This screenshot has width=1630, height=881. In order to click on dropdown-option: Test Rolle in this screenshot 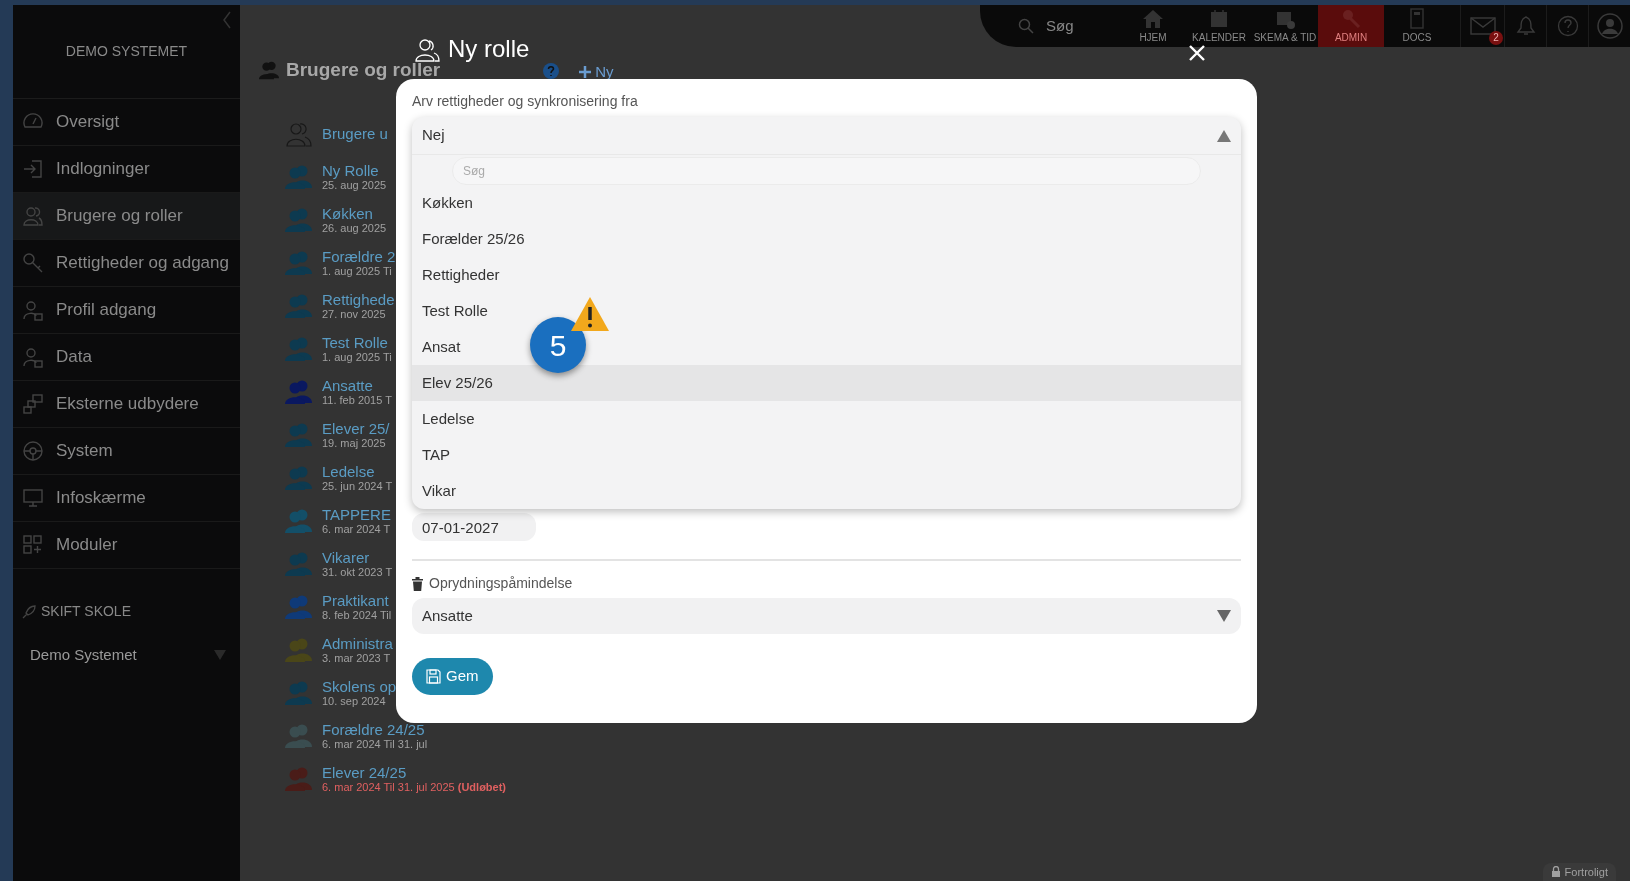, I will do `click(455, 311)`.